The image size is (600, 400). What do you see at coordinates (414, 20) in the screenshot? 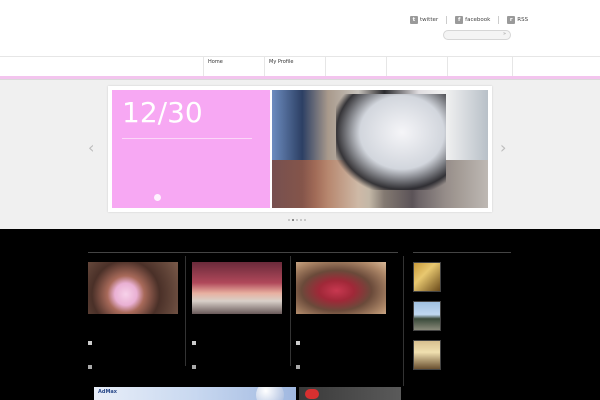
I see `twitter-icon: t` at bounding box center [414, 20].